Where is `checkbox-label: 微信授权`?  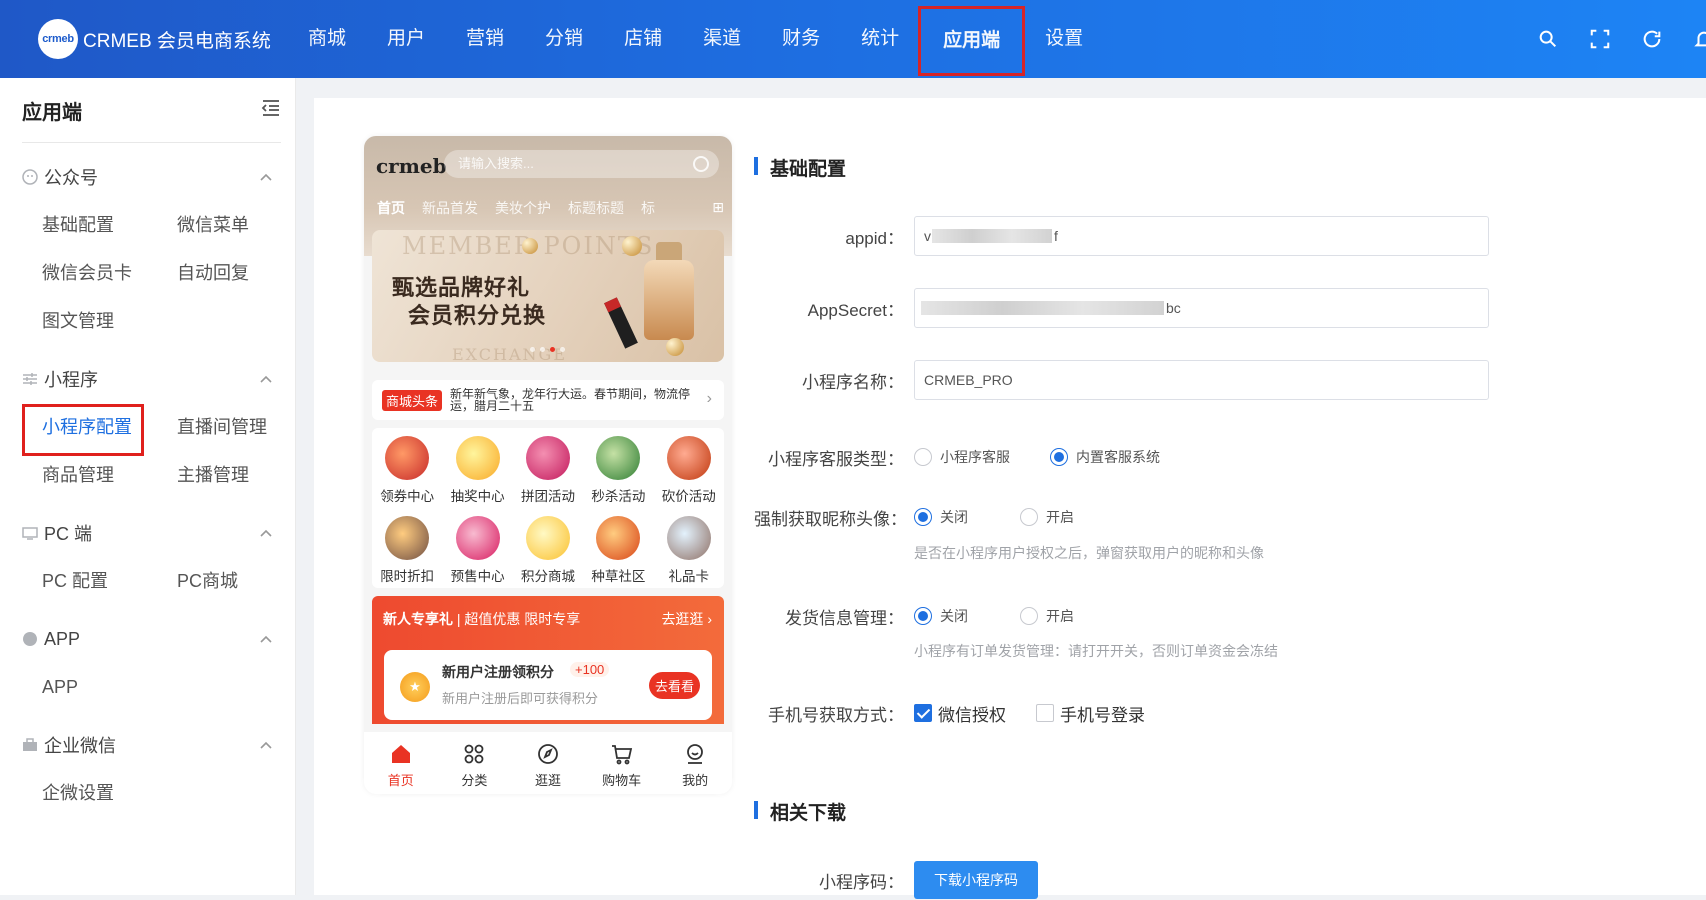 checkbox-label: 微信授权 is located at coordinates (972, 715).